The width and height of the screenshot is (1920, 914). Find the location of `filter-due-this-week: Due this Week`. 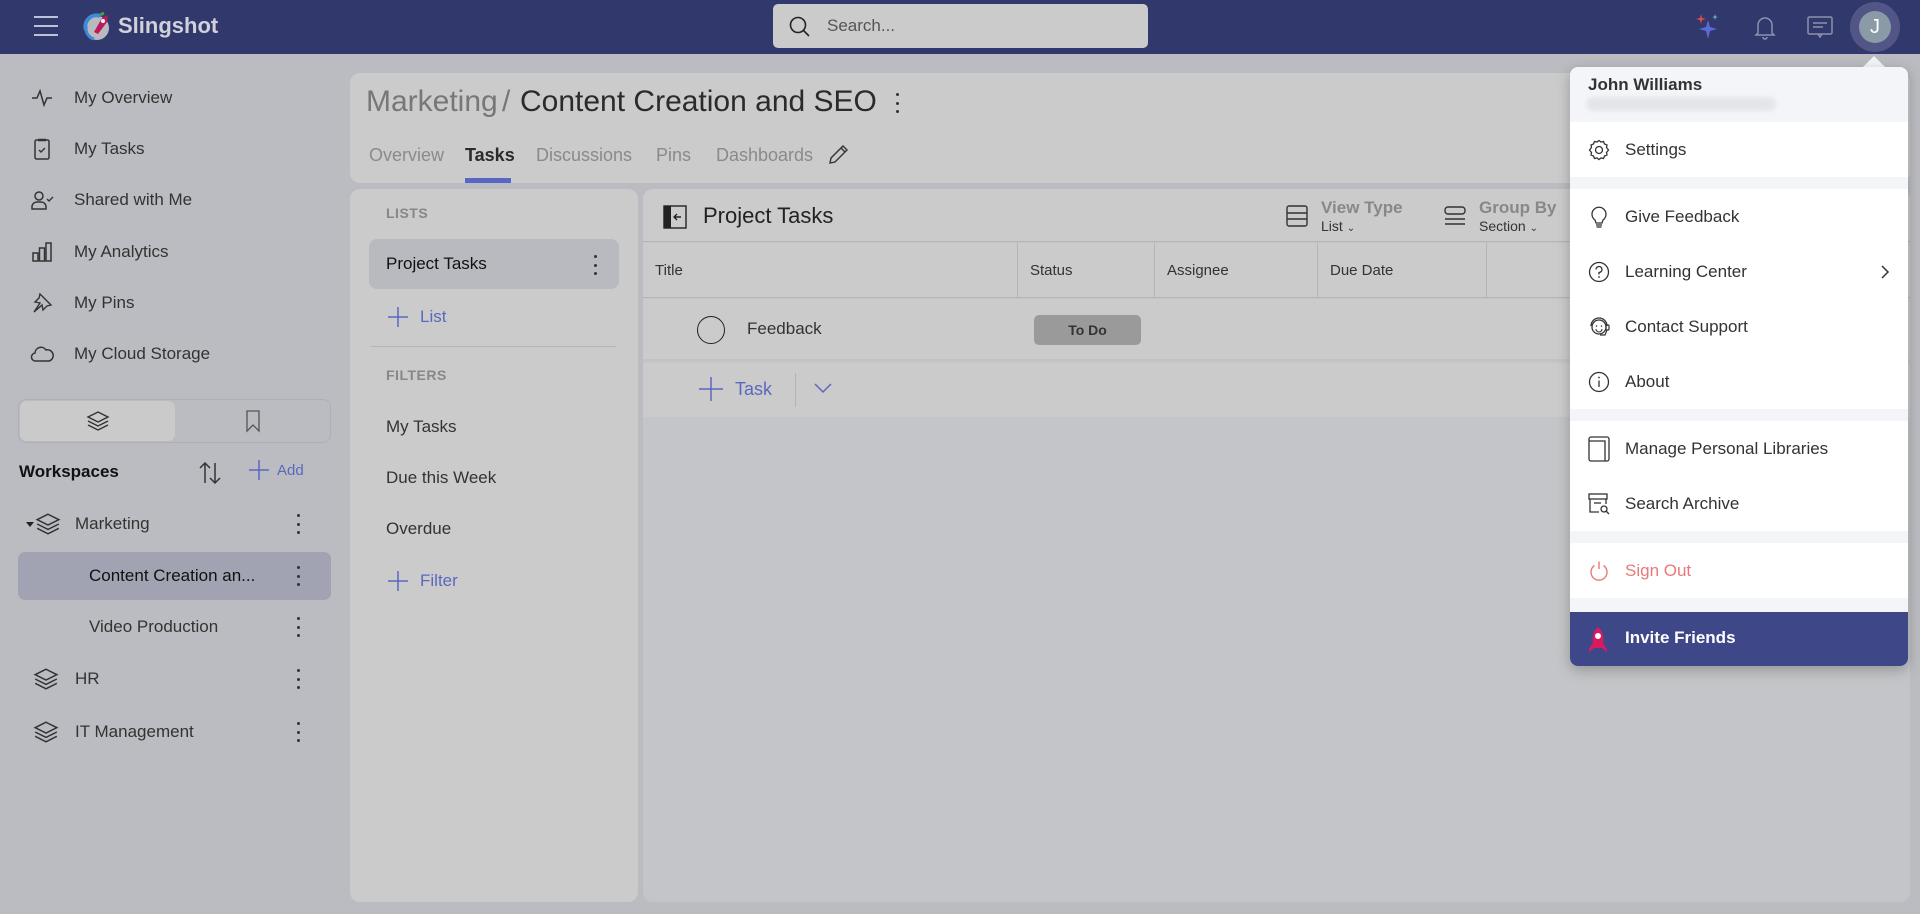

filter-due-this-week: Due this Week is located at coordinates (441, 478).